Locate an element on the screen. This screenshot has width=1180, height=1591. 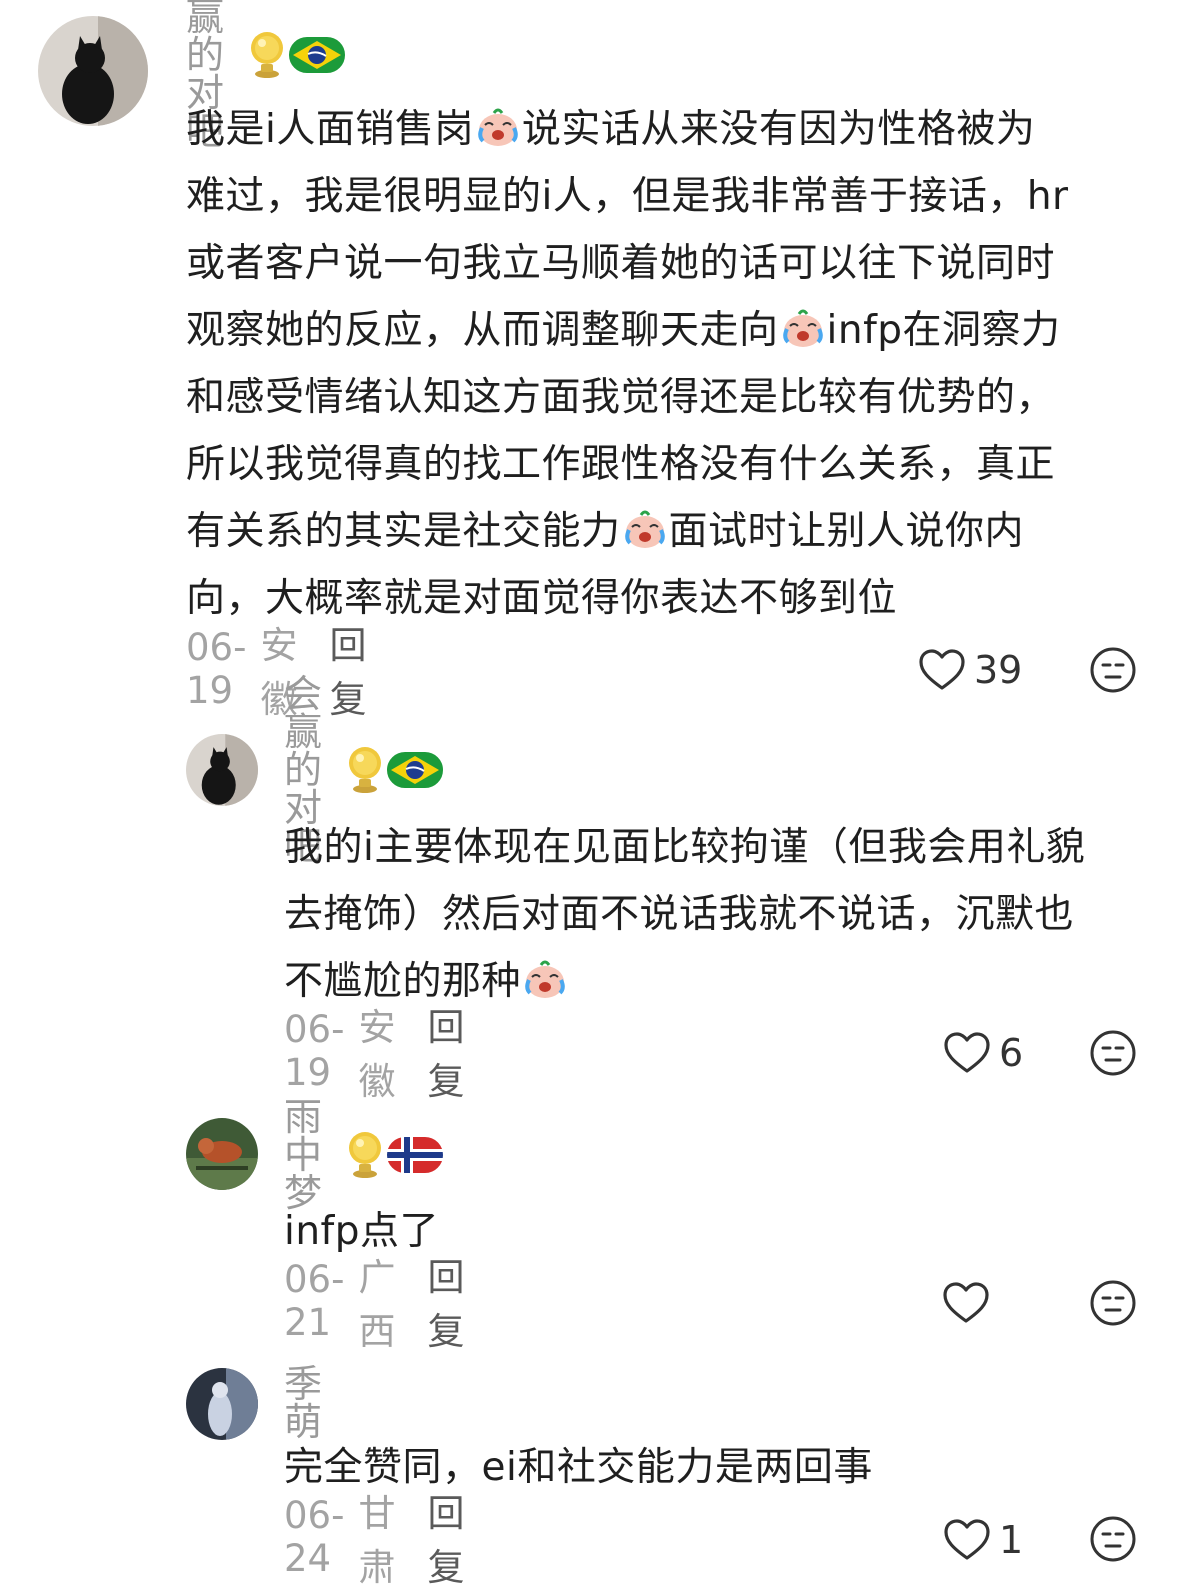
comment-text: infp点了 is located at coordinates (362, 1231).